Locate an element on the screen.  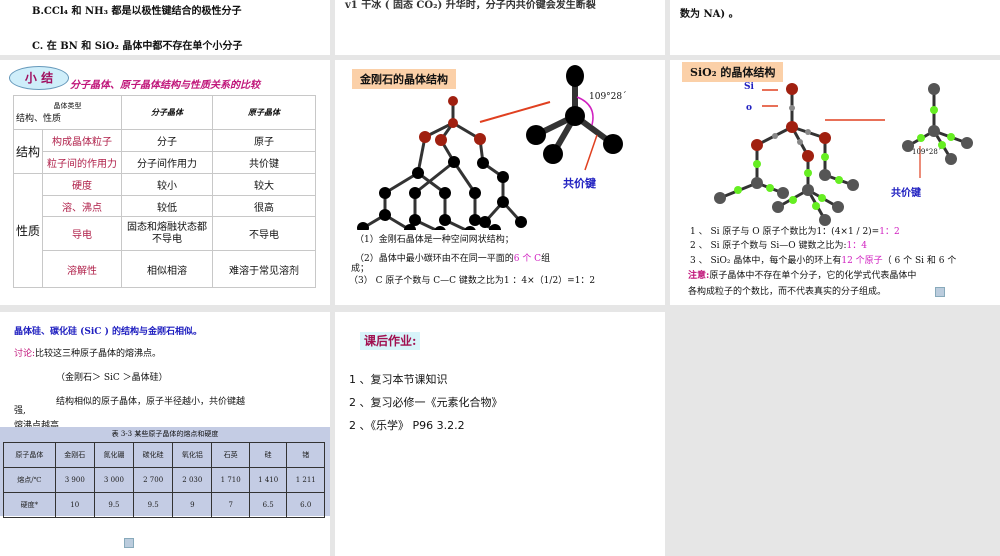
cell: 分子 is located at coordinates (167, 140).